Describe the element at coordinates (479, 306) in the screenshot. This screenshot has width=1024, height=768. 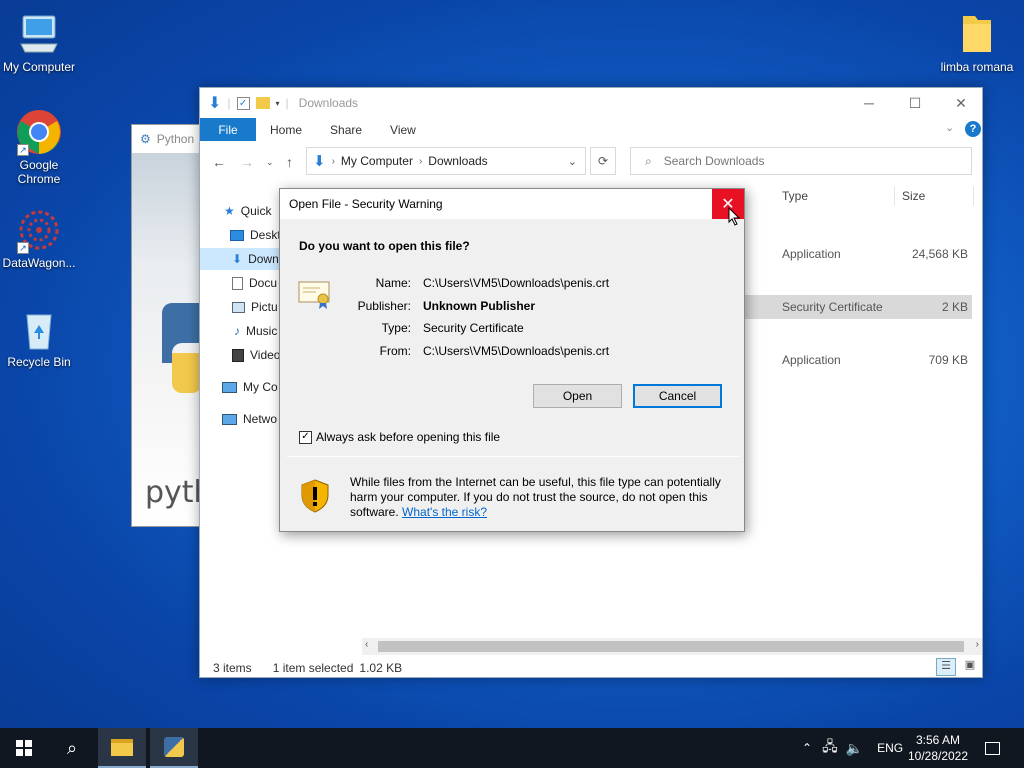
I see `publisher-value: Unknown Publisher` at that location.